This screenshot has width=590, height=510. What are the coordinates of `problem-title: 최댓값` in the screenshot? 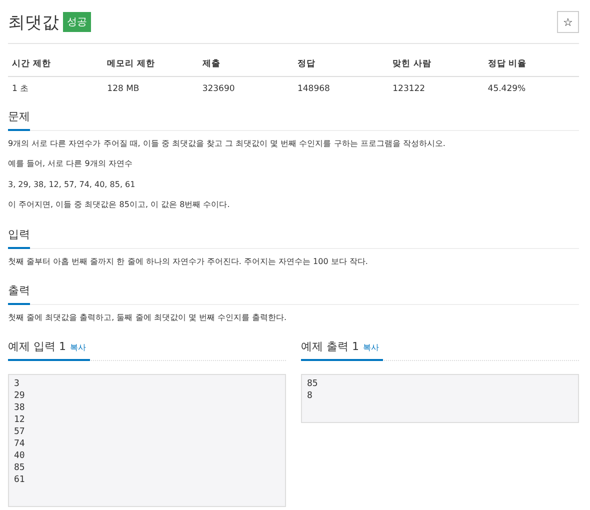 It's located at (33, 23).